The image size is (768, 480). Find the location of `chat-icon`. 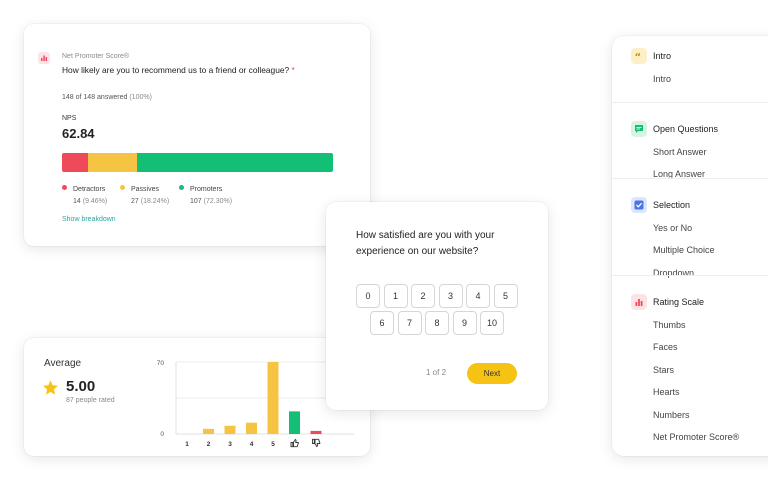

chat-icon is located at coordinates (639, 129).